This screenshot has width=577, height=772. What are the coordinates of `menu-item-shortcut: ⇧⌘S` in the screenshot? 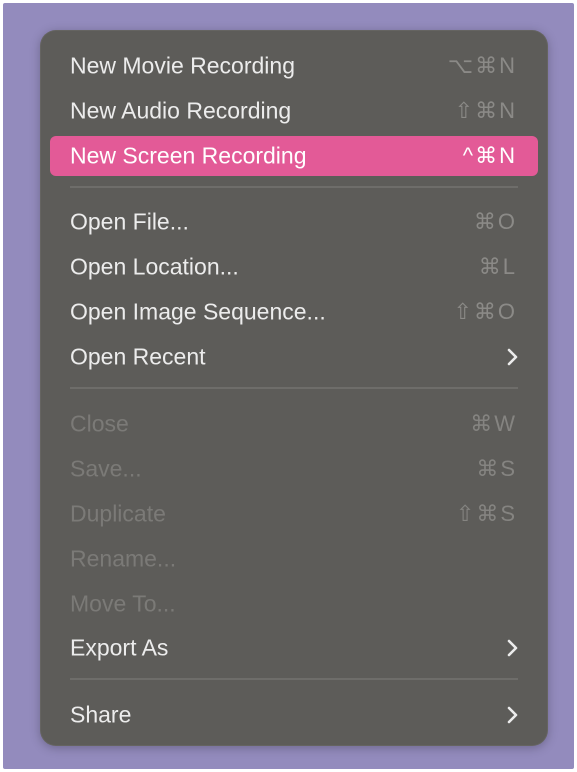 It's located at (486, 513).